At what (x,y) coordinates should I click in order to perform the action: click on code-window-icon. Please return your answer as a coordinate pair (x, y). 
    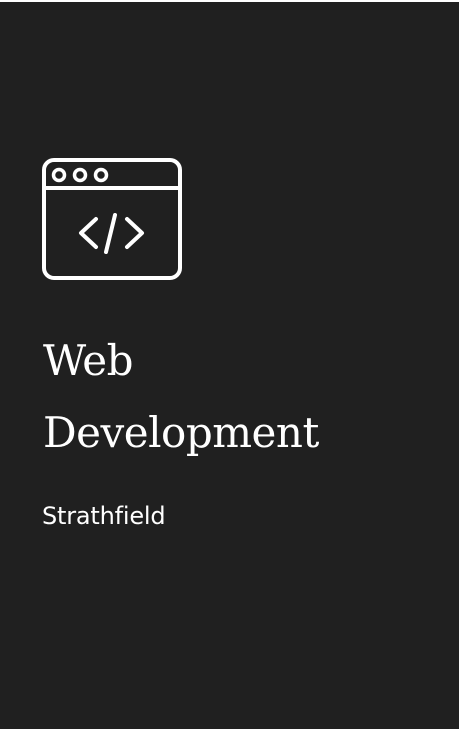
    Looking at the image, I should click on (112, 219).